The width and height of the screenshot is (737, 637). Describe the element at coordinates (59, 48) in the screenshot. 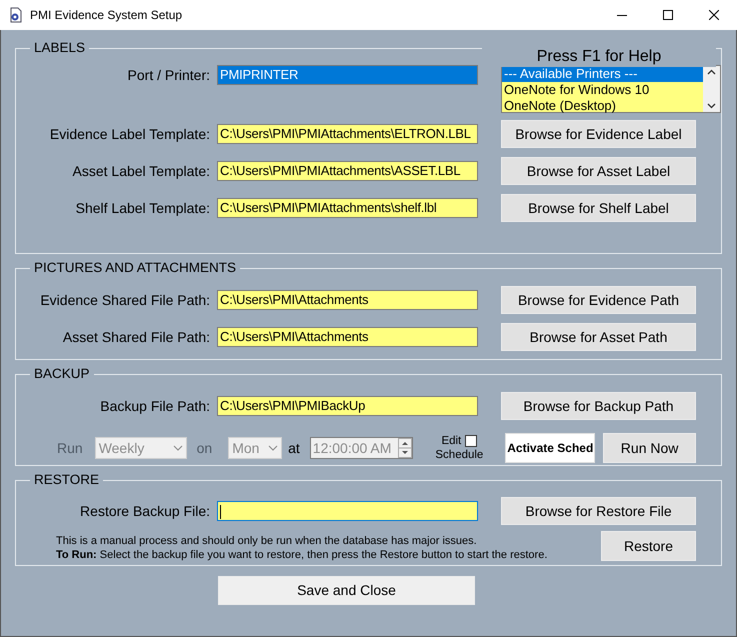

I see `section-title: LABELS` at that location.